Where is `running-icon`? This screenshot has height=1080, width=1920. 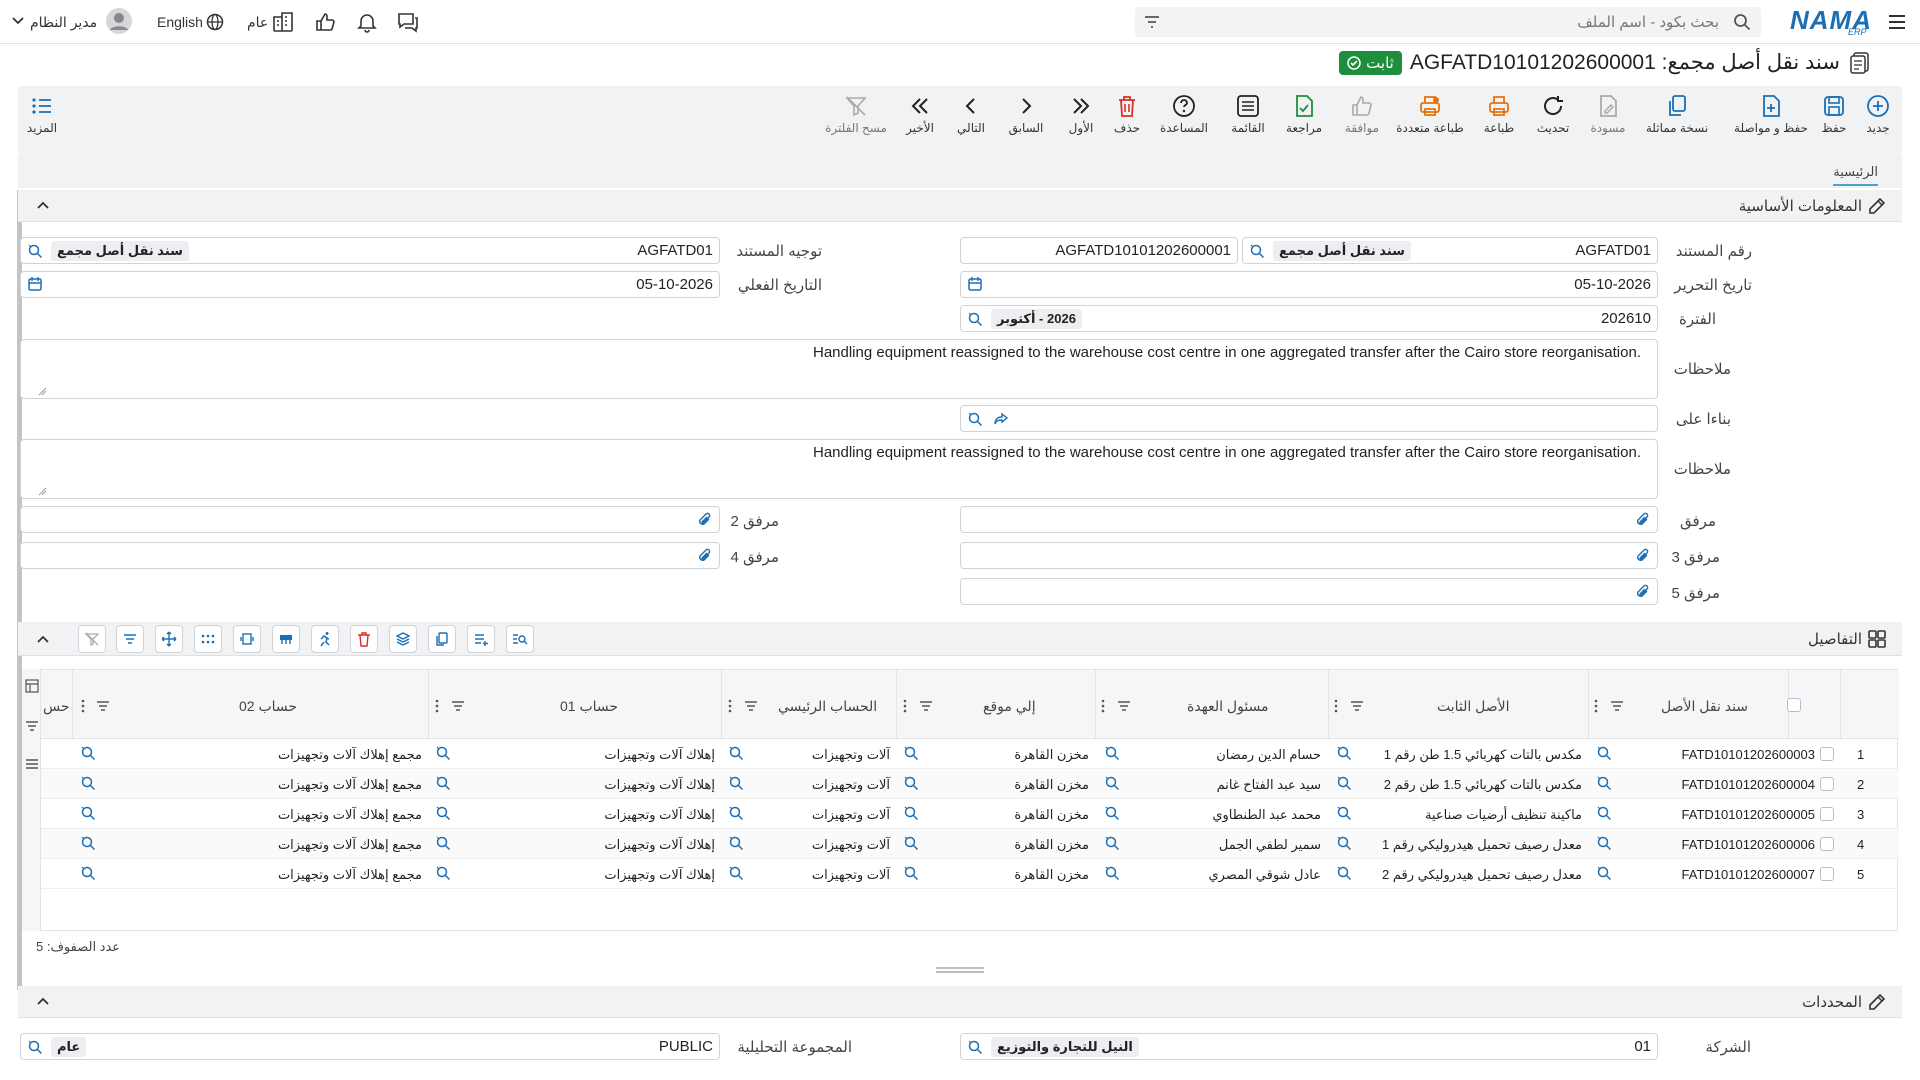
running-icon is located at coordinates (325, 639).